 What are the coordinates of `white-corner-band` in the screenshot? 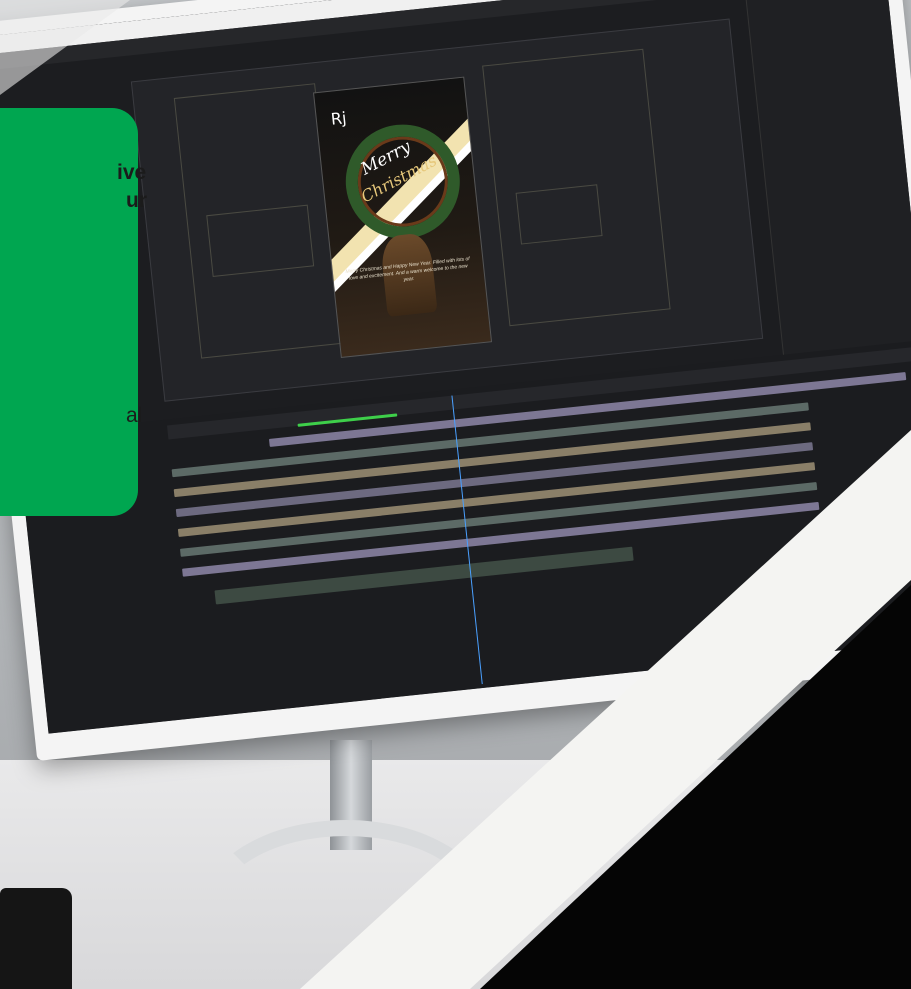 It's located at (65, 47).